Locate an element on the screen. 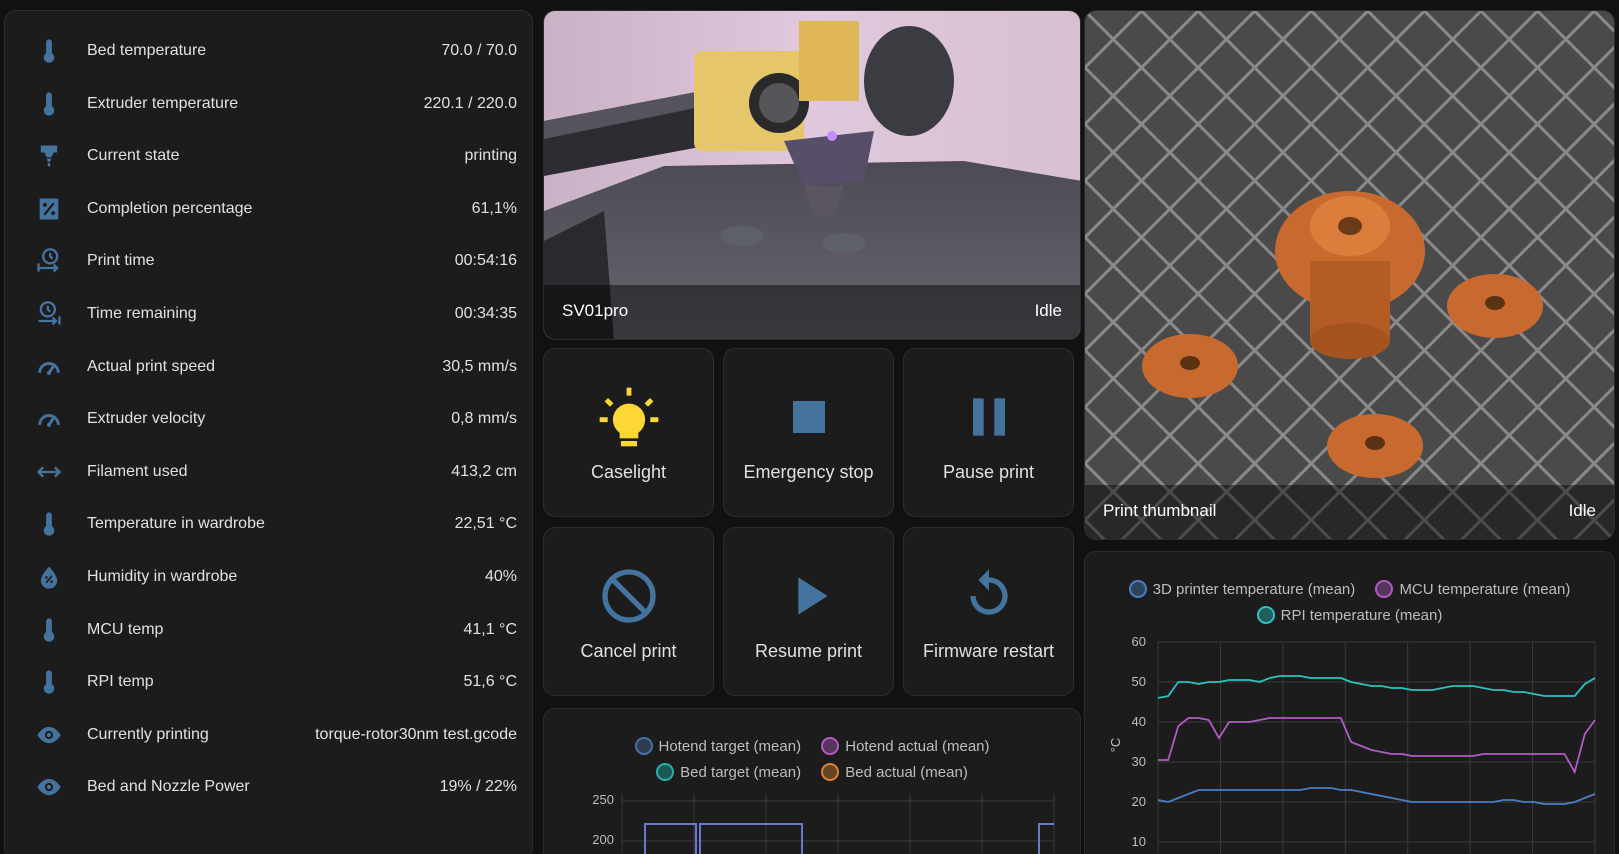 The width and height of the screenshot is (1619, 854). camera-footer: SV01pro Idle is located at coordinates (812, 312).